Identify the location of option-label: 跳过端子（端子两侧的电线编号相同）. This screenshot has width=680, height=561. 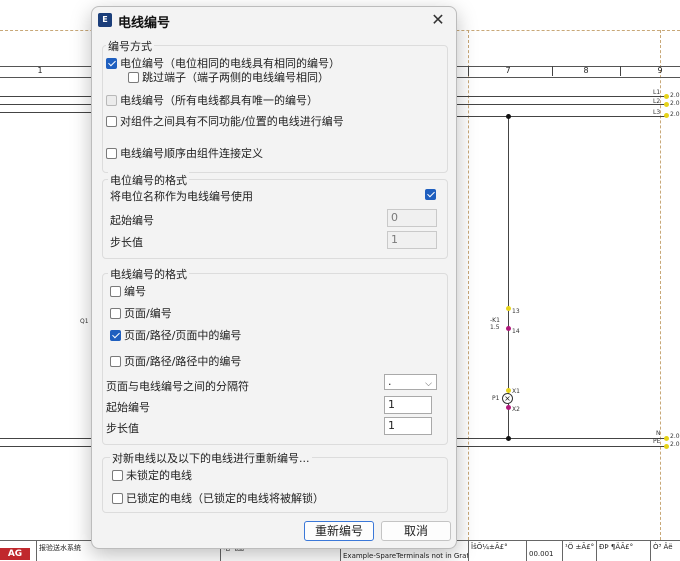
(235, 77).